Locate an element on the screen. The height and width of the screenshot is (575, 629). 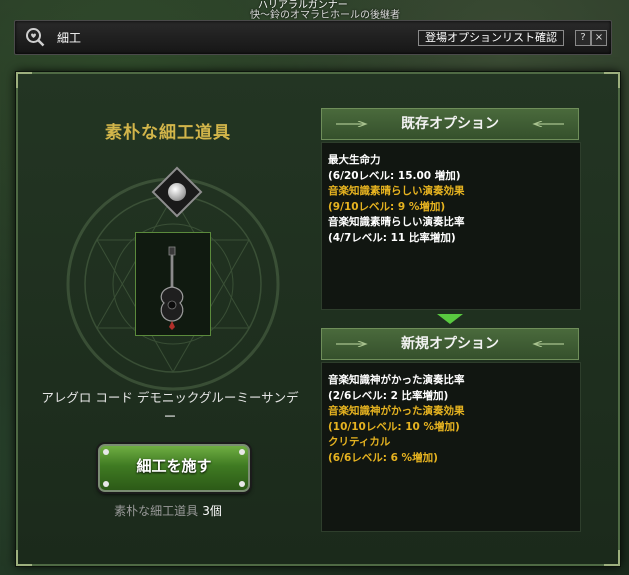
search-icon is located at coordinates (35, 37).